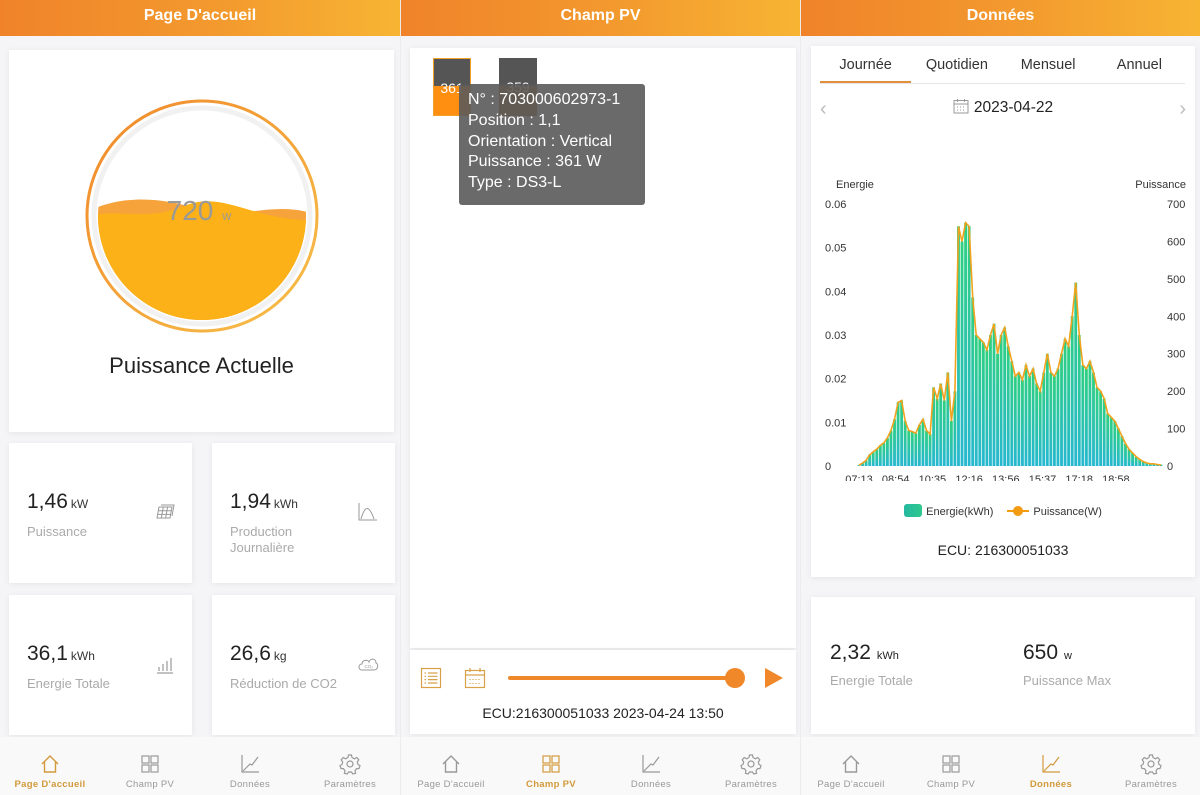 This screenshot has width=1200, height=795. I want to click on calendar-icon, so click(475, 678).